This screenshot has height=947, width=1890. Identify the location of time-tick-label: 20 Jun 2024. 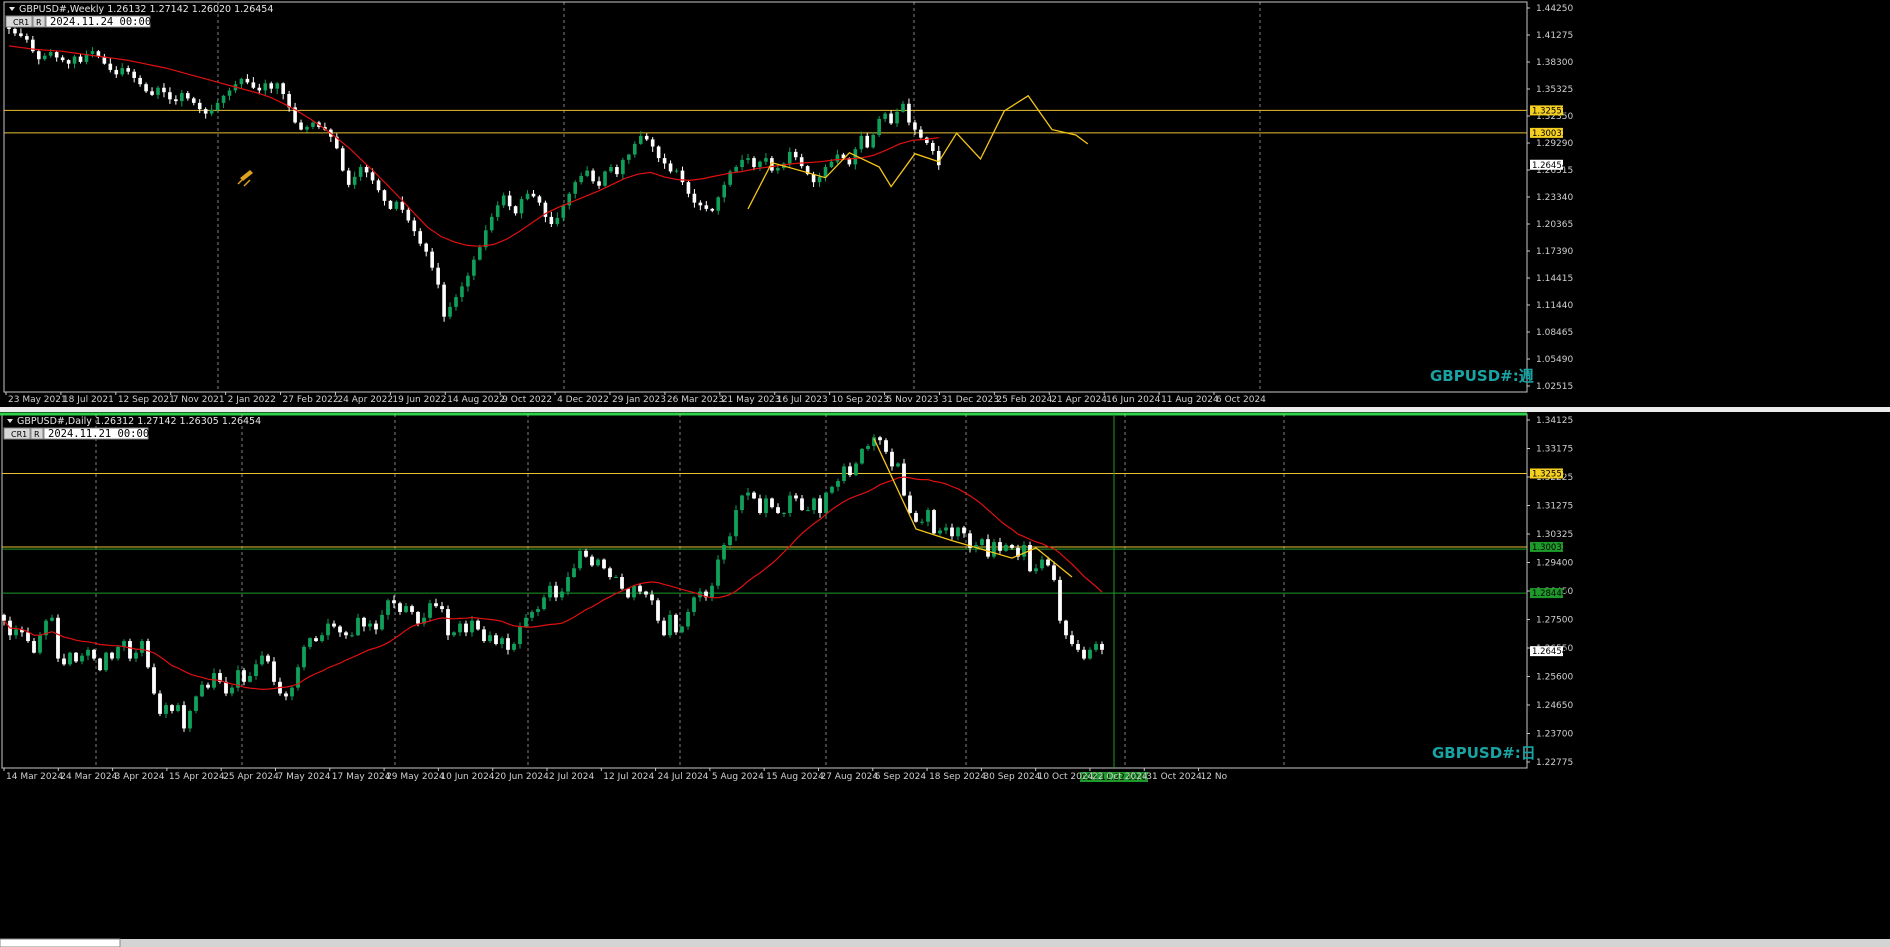
(522, 777).